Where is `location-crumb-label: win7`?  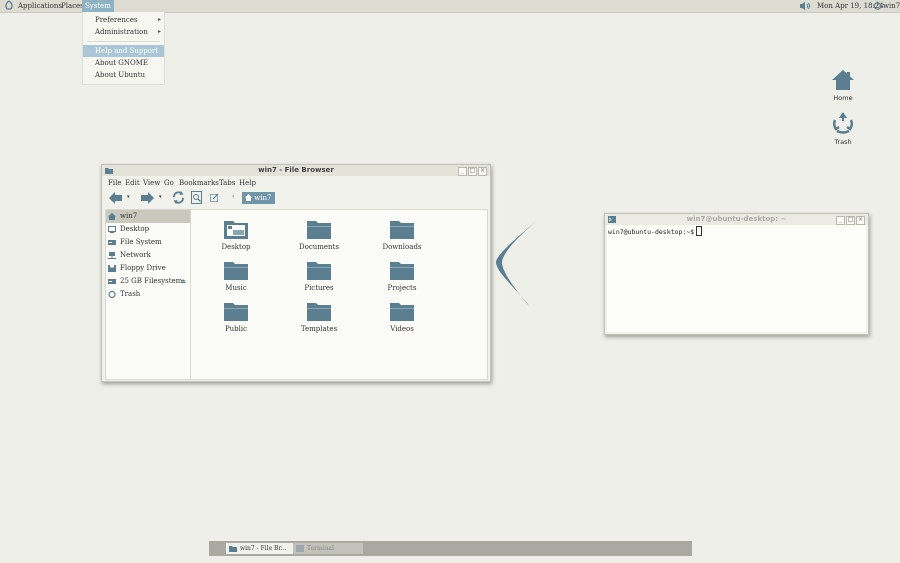 location-crumb-label: win7 is located at coordinates (263, 198).